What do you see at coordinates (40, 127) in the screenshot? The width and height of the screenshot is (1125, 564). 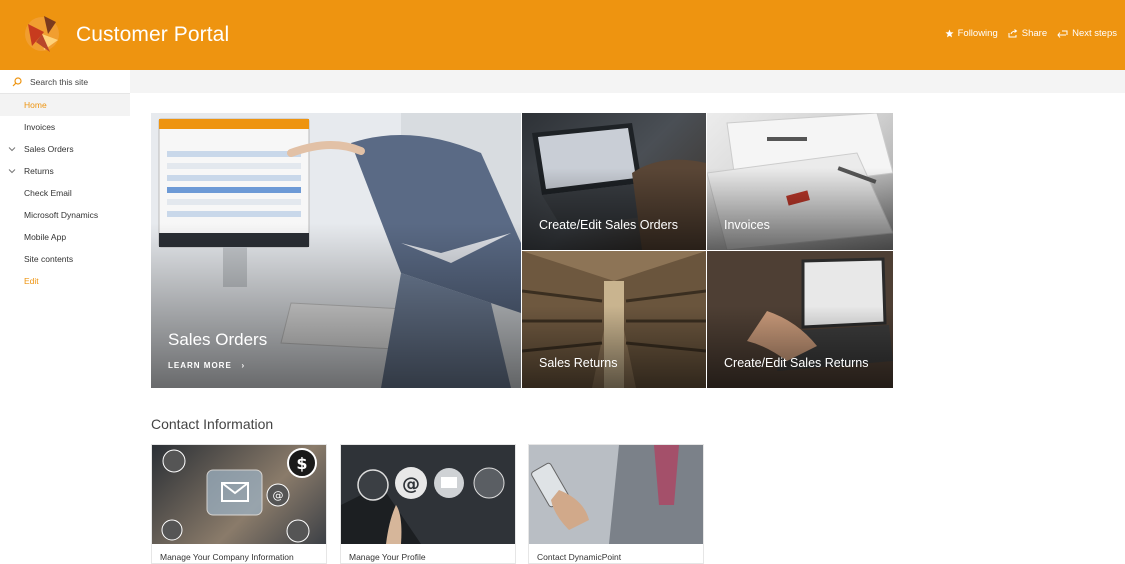 I see `nav-item-label: Invoices` at bounding box center [40, 127].